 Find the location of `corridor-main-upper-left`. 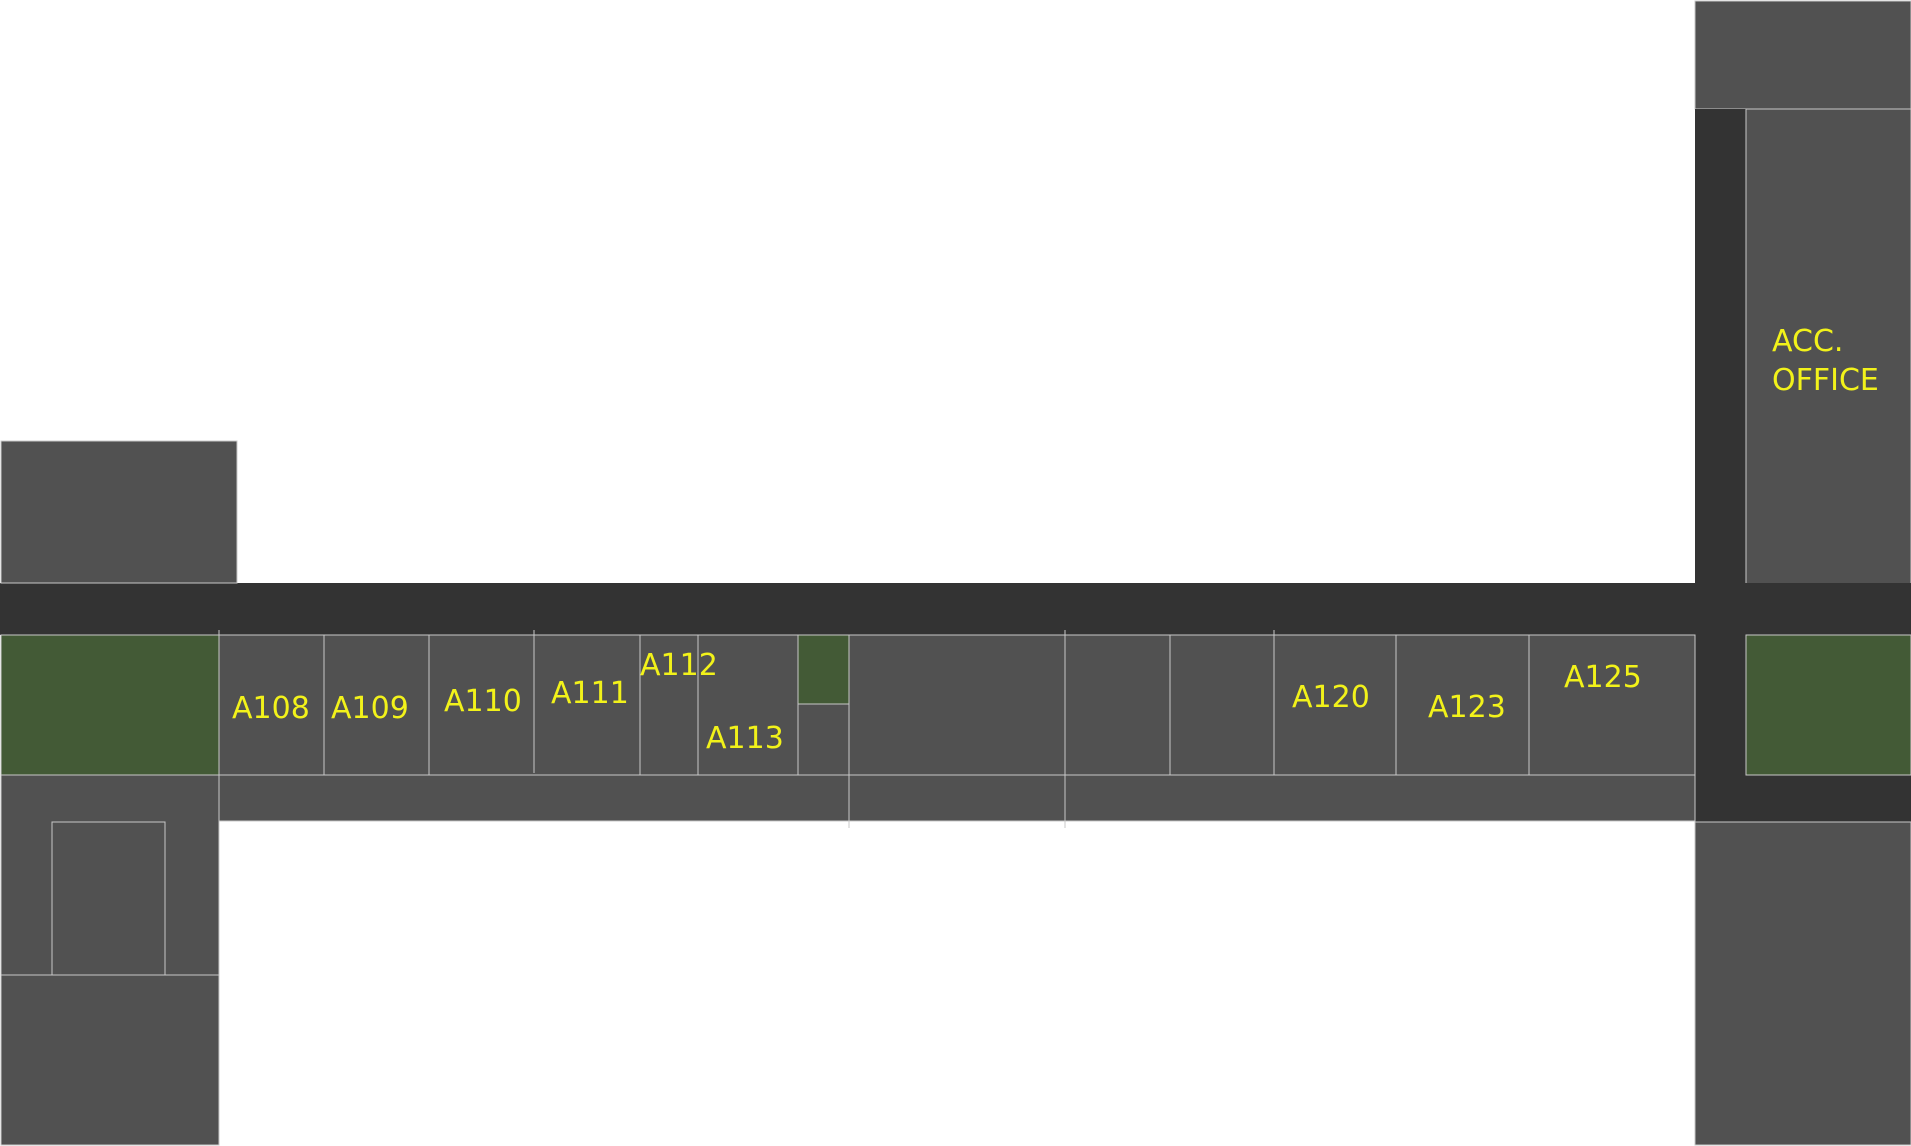

corridor-main-upper-left is located at coordinates (118, 585).